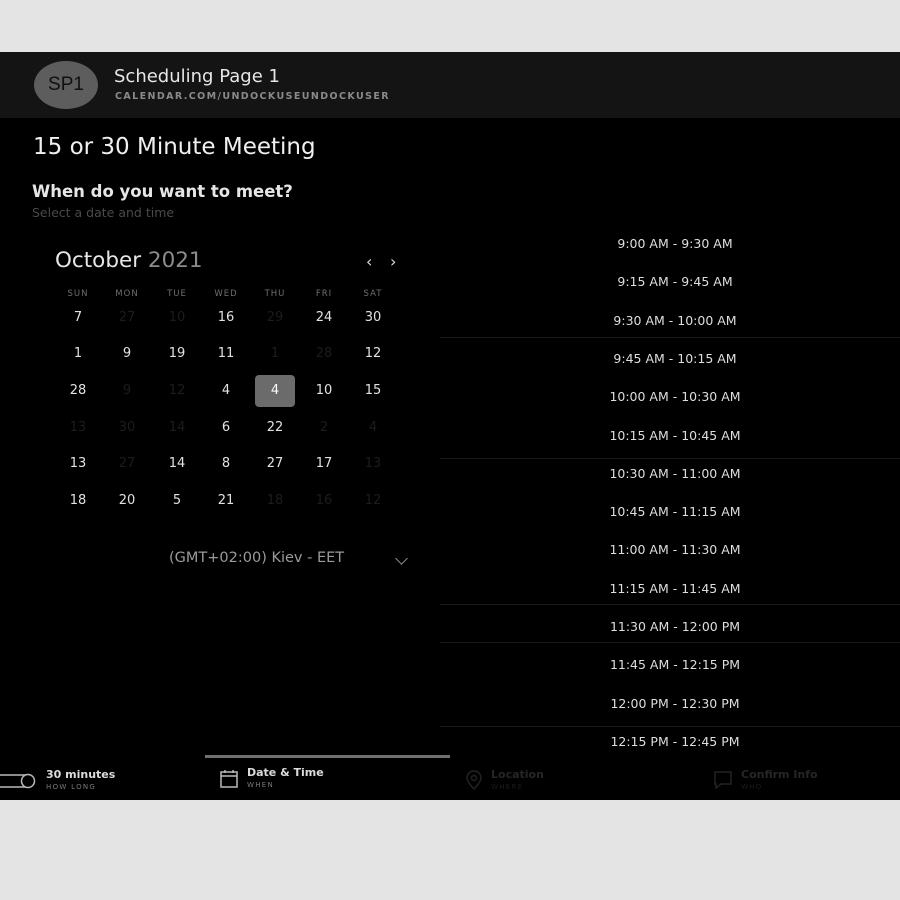  What do you see at coordinates (675, 550) in the screenshot?
I see `time-slot-button: 11:00 AM - 11:30 AM` at bounding box center [675, 550].